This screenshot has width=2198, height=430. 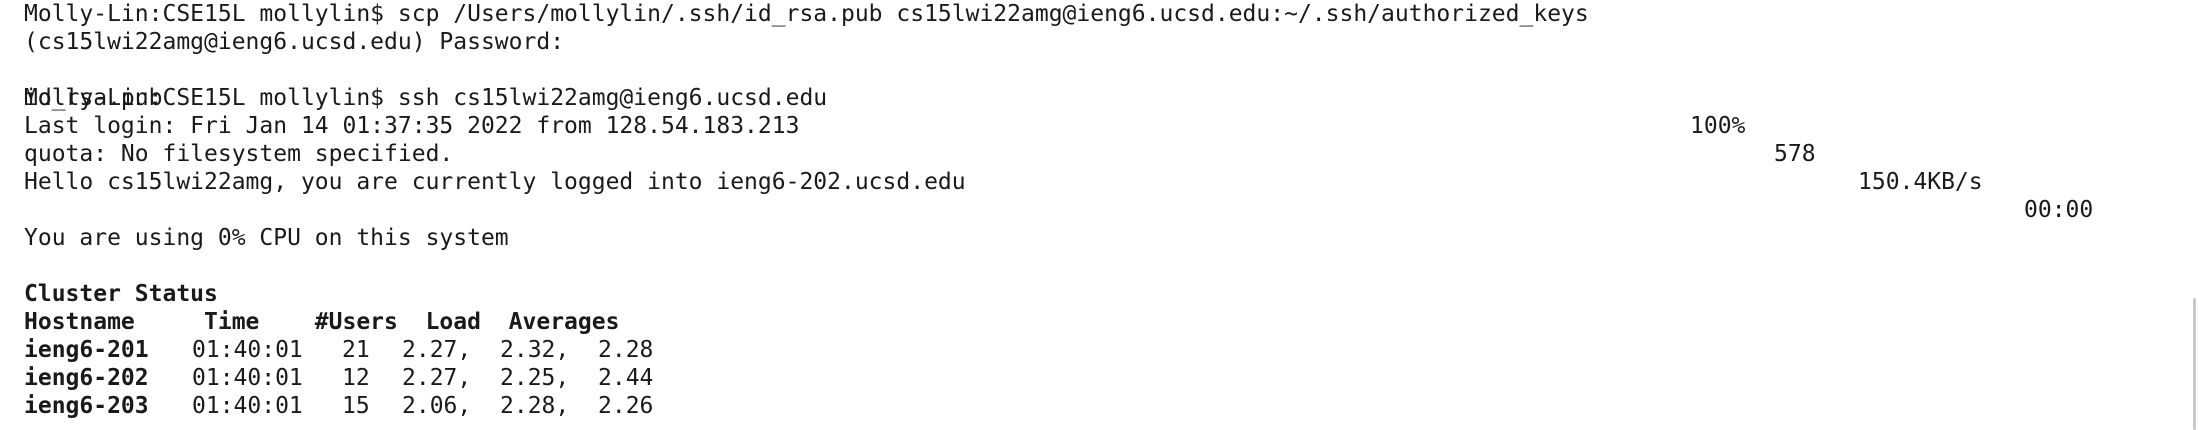 I want to click on cpu-usage-line: You are using 0% CPU on this system, so click(x=266, y=238).